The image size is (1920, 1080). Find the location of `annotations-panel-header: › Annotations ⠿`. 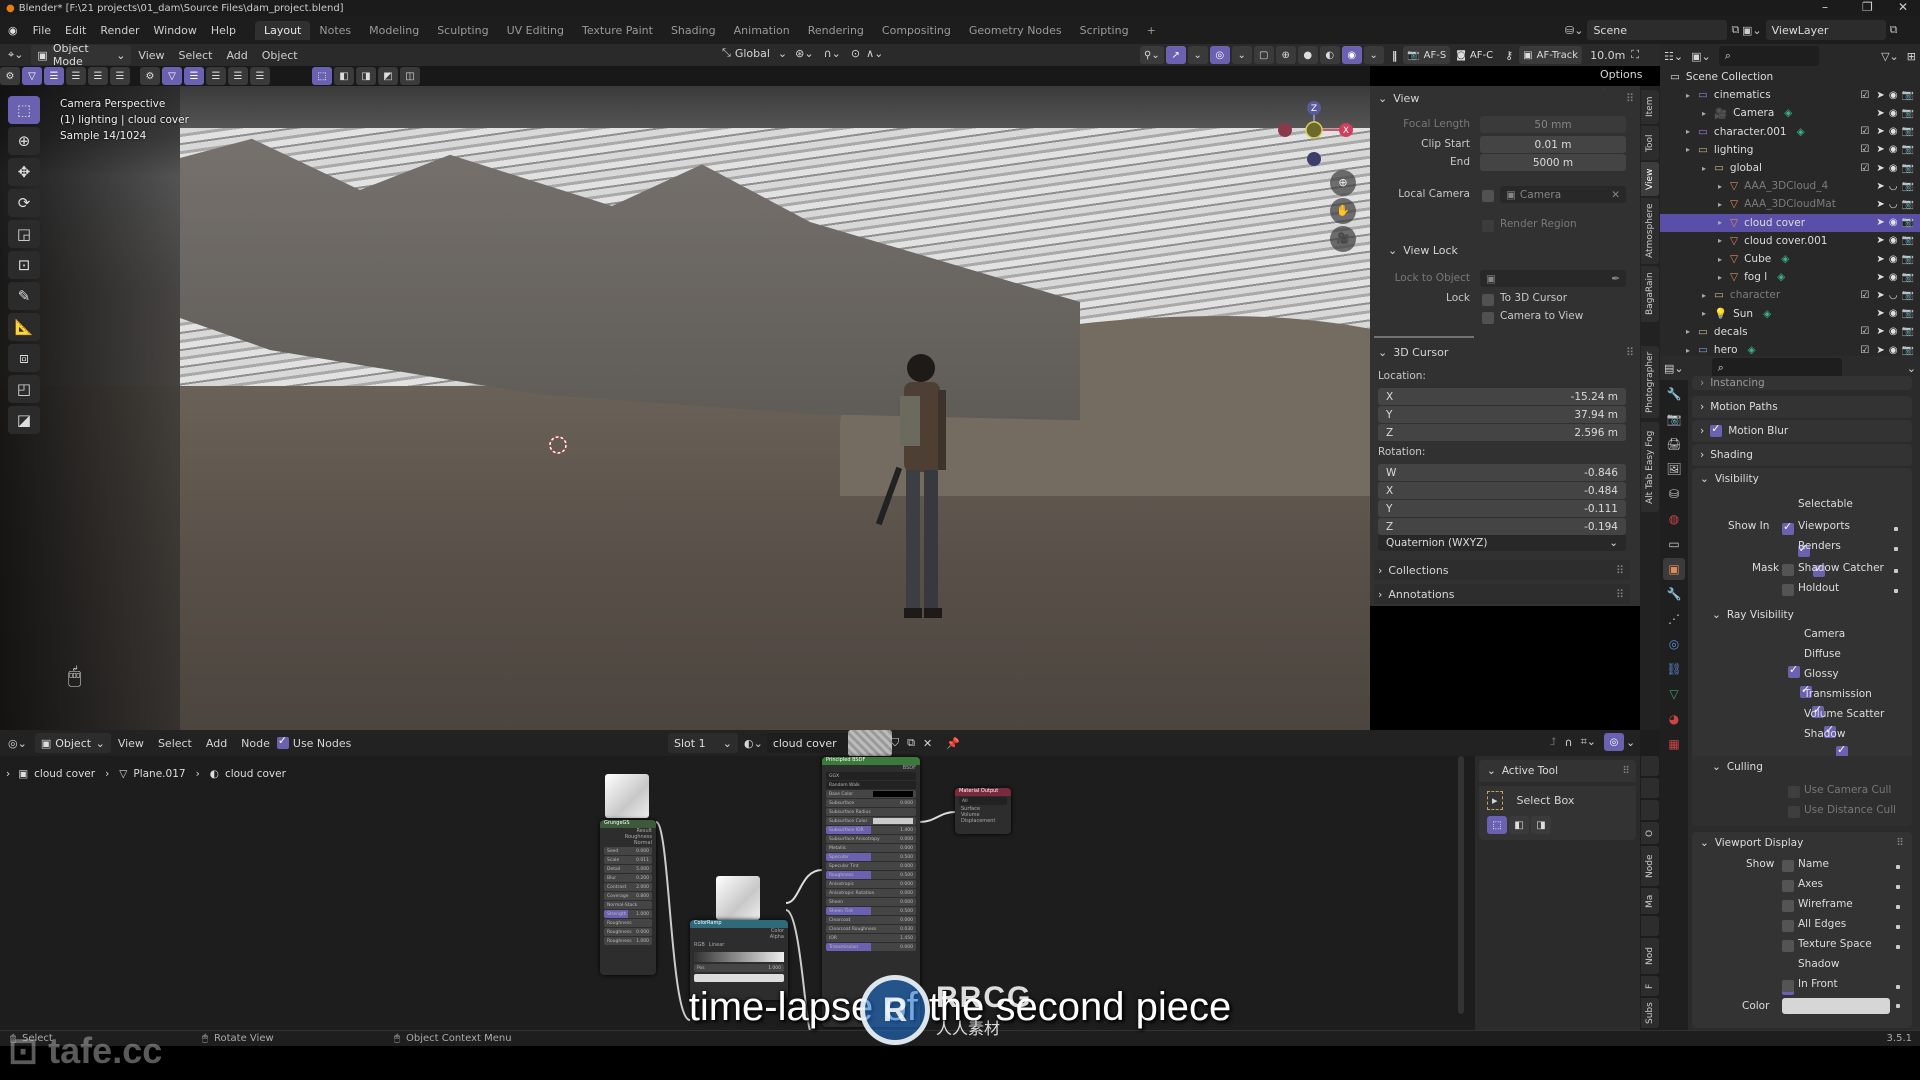

annotations-panel-header: › Annotations ⠿ is located at coordinates (1502, 594).